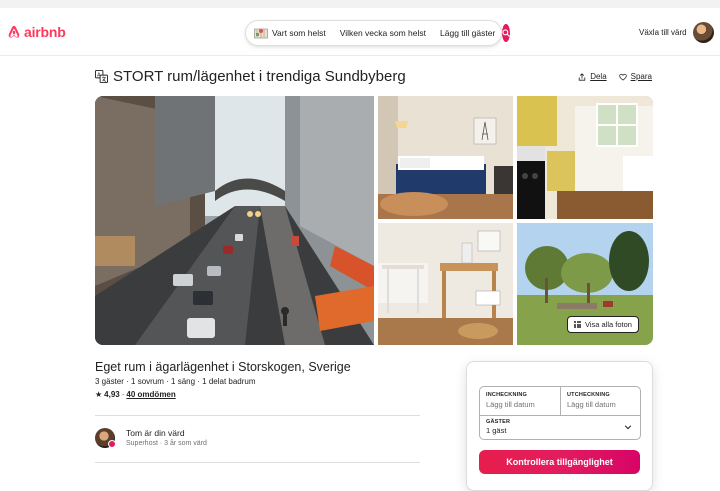 The image size is (720, 491). I want to click on save-label: Spara, so click(641, 76).